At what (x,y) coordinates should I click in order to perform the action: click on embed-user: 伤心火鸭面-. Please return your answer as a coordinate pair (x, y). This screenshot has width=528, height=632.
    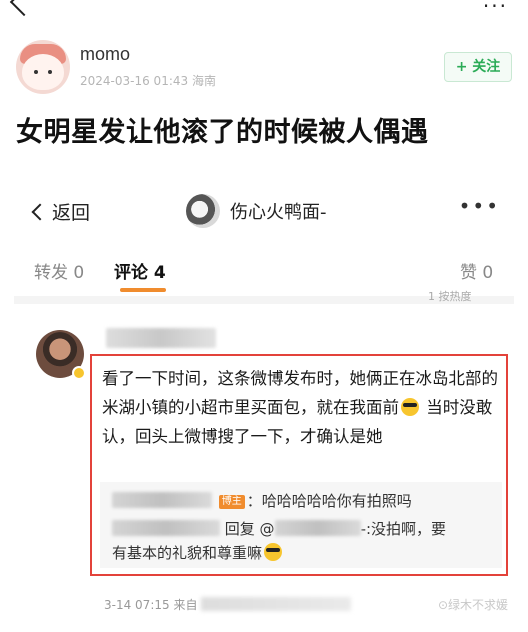
    Looking at the image, I should click on (256, 211).